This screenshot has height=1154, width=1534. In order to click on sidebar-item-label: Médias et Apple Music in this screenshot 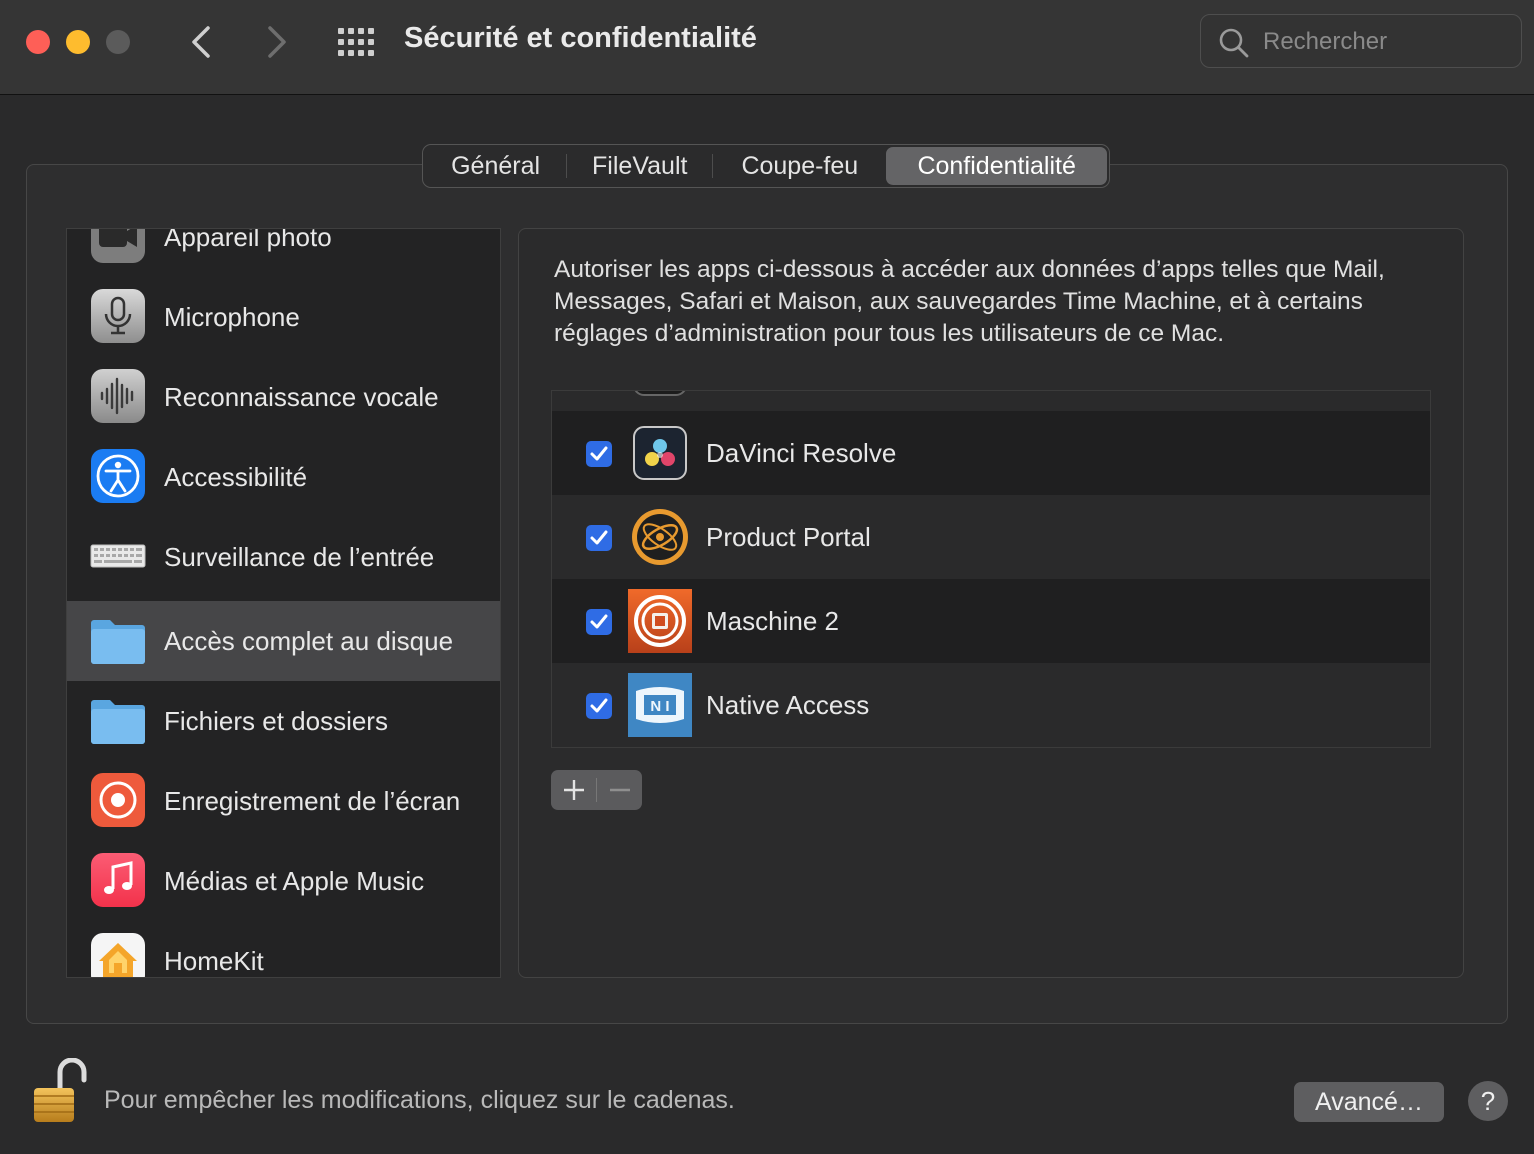, I will do `click(294, 881)`.